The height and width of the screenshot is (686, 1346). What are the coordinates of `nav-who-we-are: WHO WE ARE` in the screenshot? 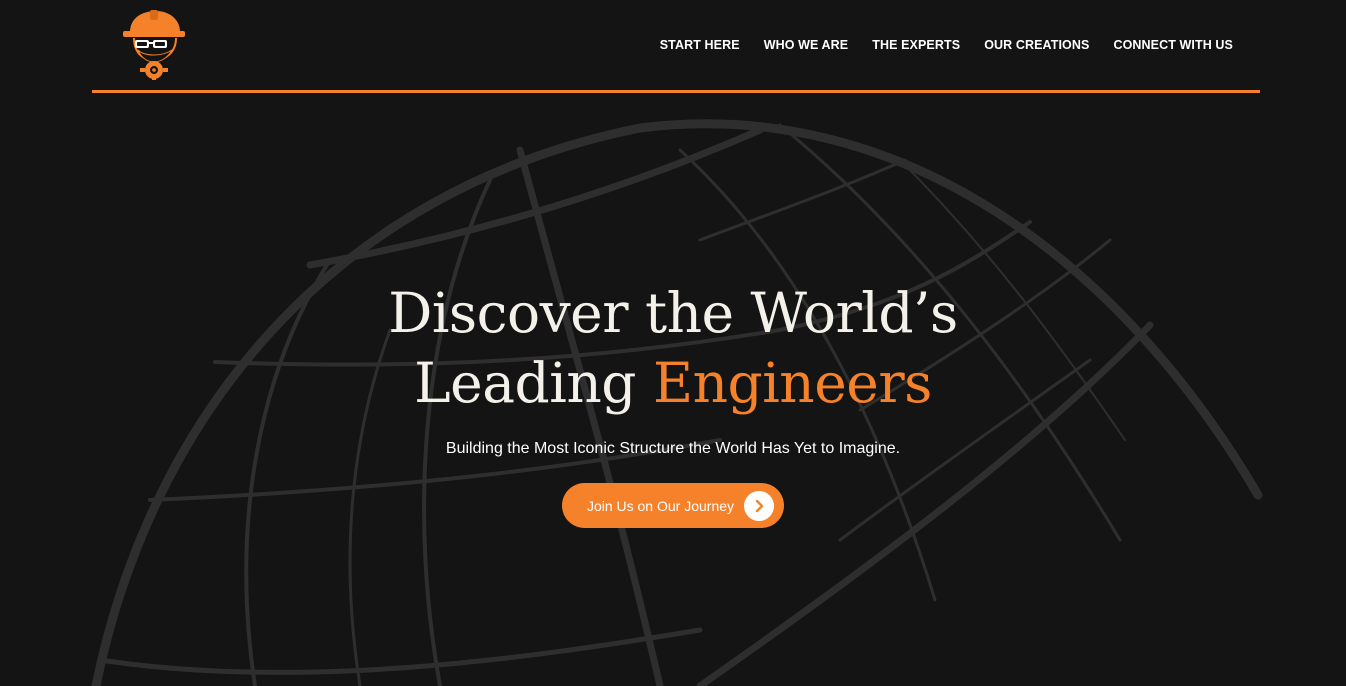 It's located at (806, 45).